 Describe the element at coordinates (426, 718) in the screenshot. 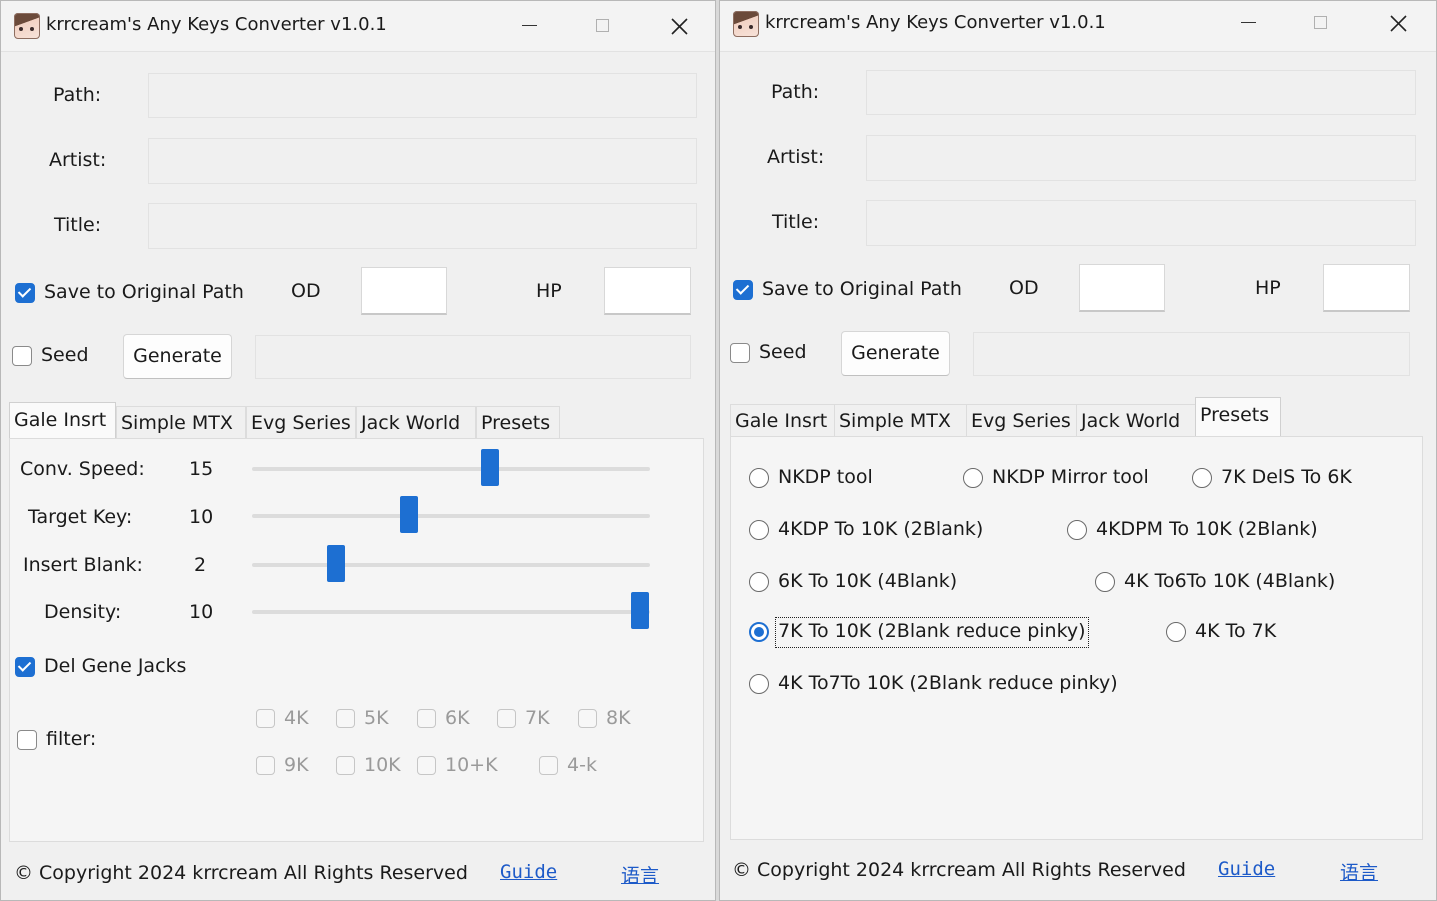

I see `filter-6k-checkbox` at that location.